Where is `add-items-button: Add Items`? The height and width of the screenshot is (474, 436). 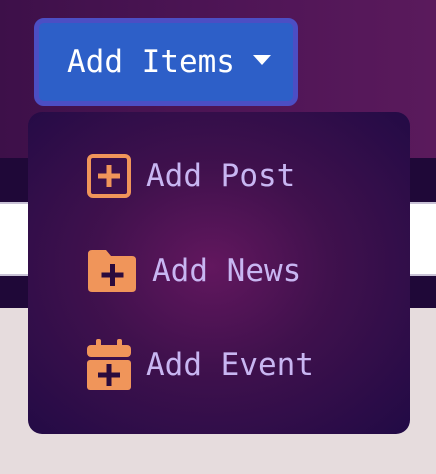 add-items-button: Add Items is located at coordinates (166, 62).